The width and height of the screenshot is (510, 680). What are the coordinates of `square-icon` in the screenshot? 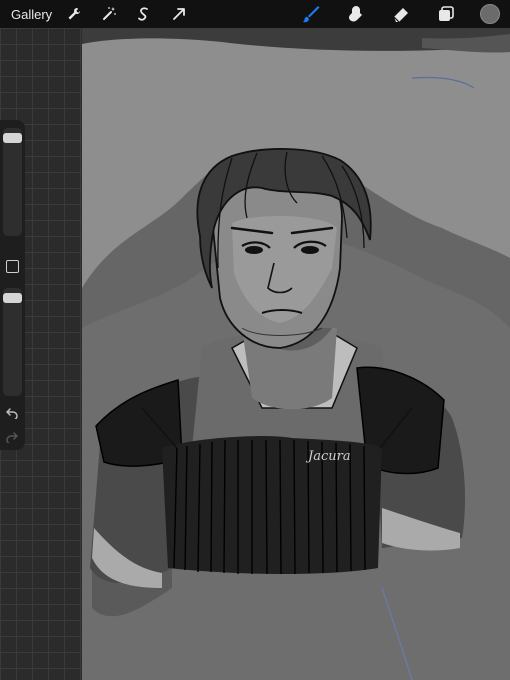 It's located at (12, 266).